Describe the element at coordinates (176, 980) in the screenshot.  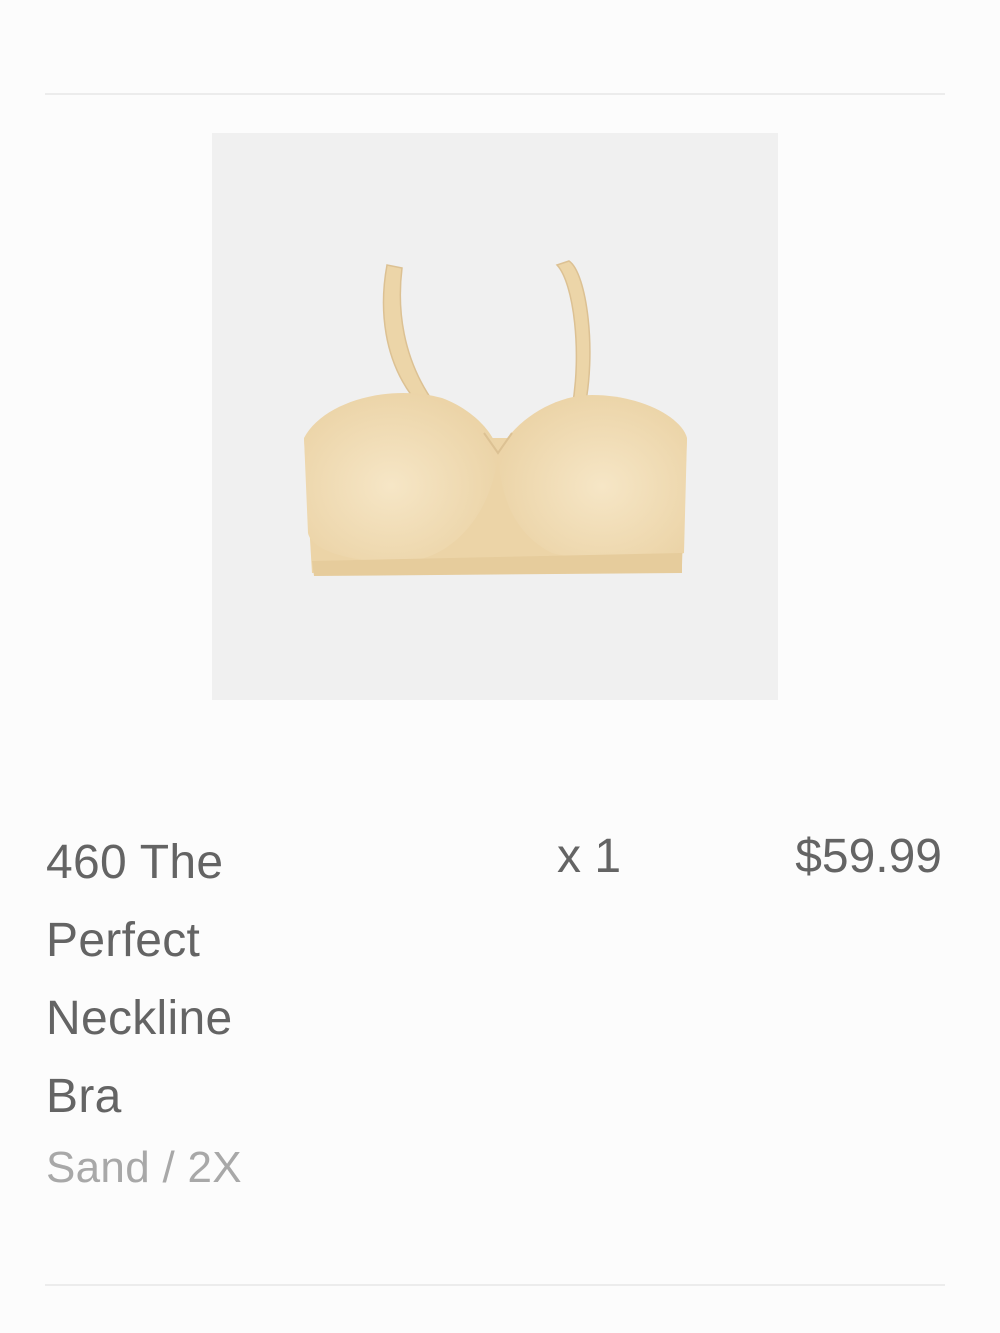
I see `product-name: 460 The Perfect Neckline Bra` at that location.